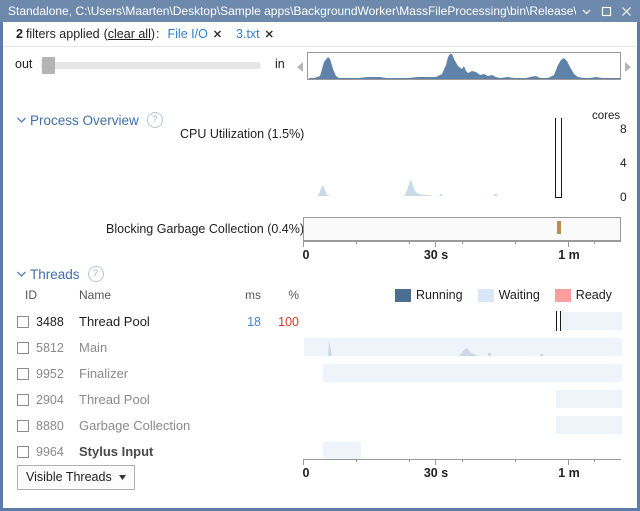 The height and width of the screenshot is (511, 640). I want to click on cpu-utilization-chart-svg, so click(431, 187).